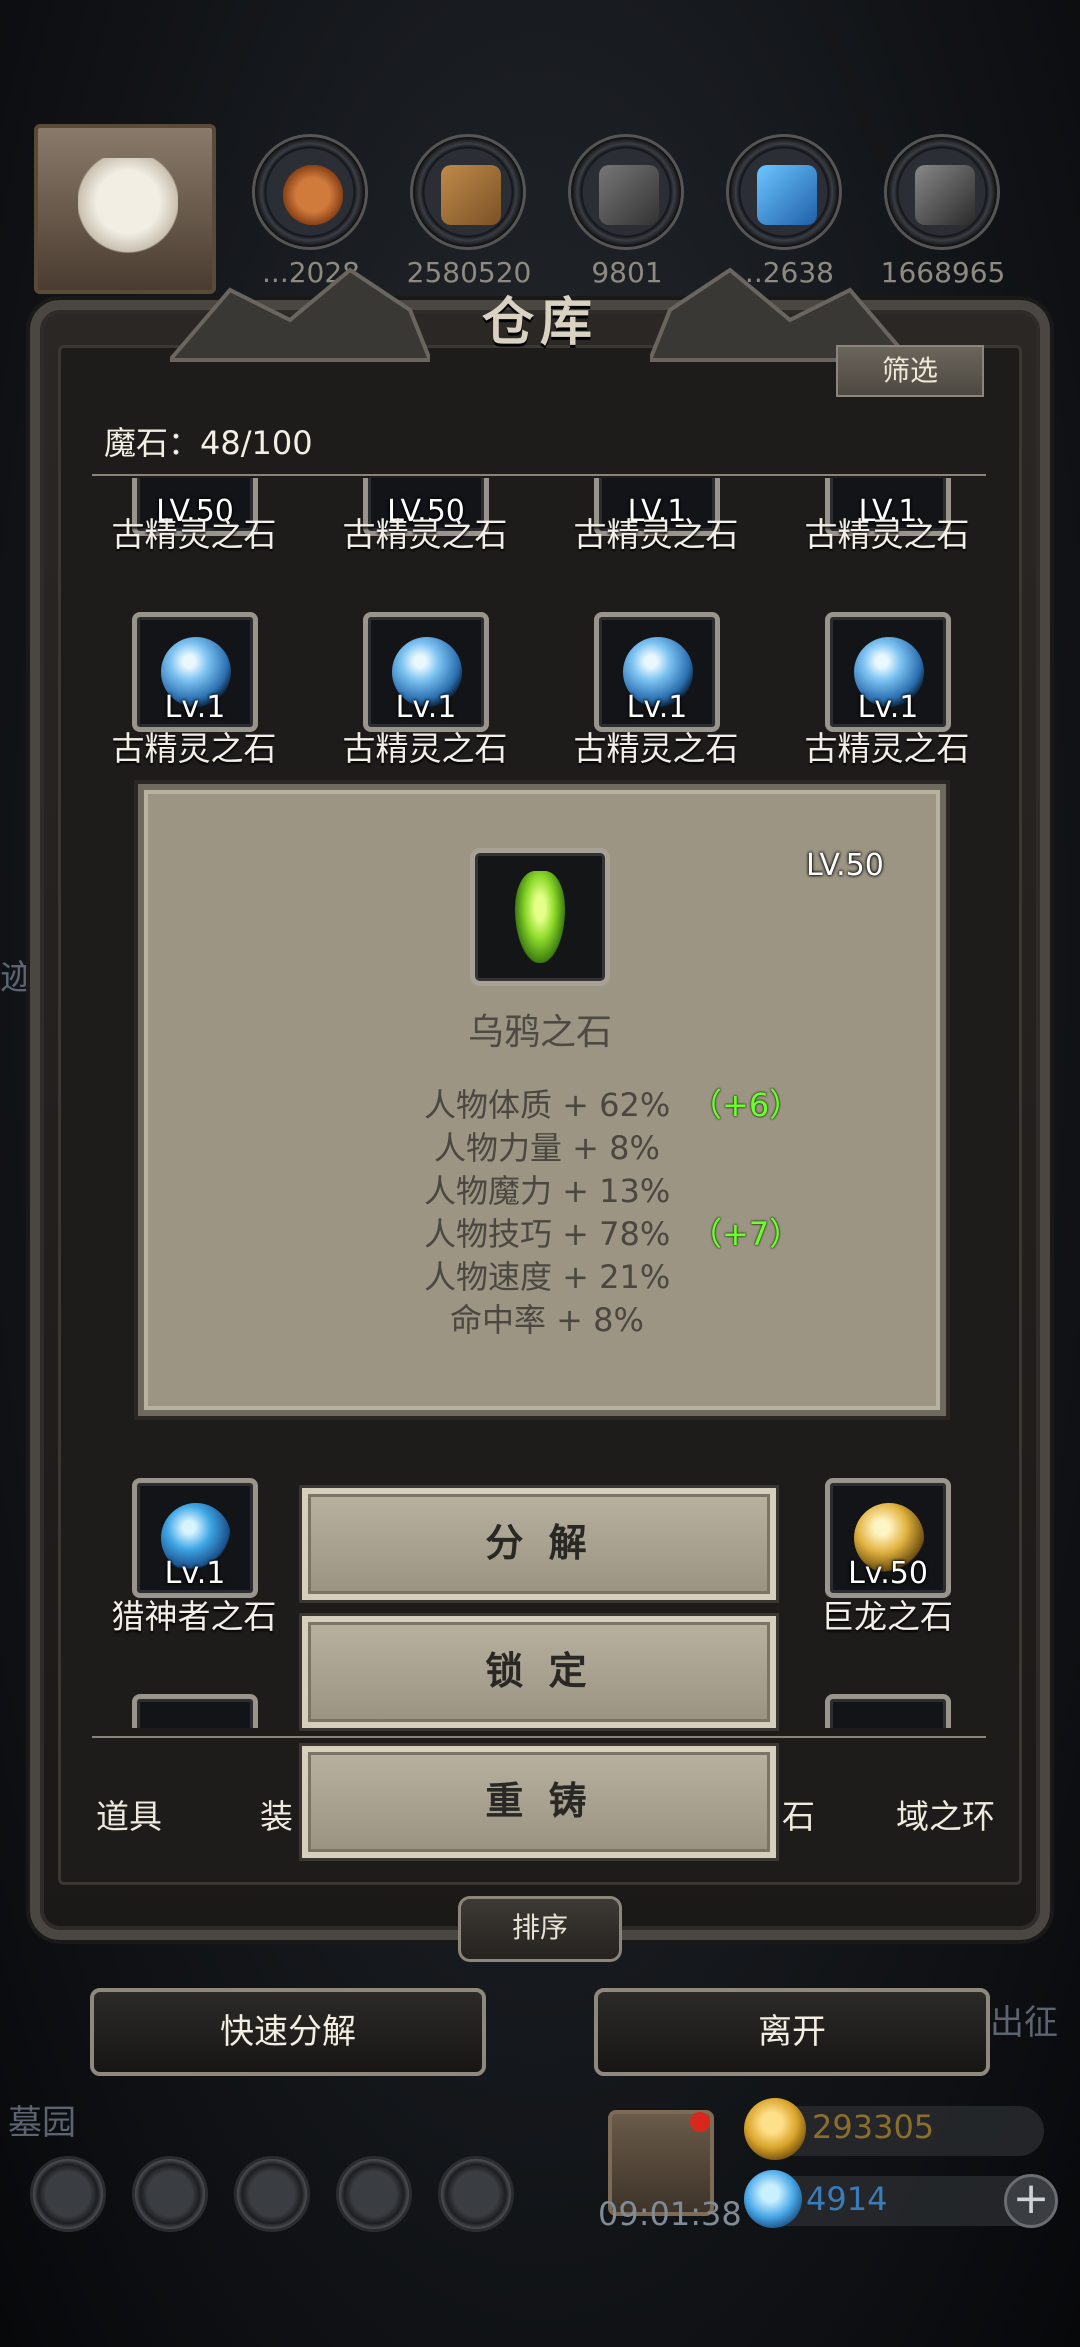 The image size is (1080, 2347). What do you see at coordinates (310, 192) in the screenshot?
I see `resource-meat-icon` at bounding box center [310, 192].